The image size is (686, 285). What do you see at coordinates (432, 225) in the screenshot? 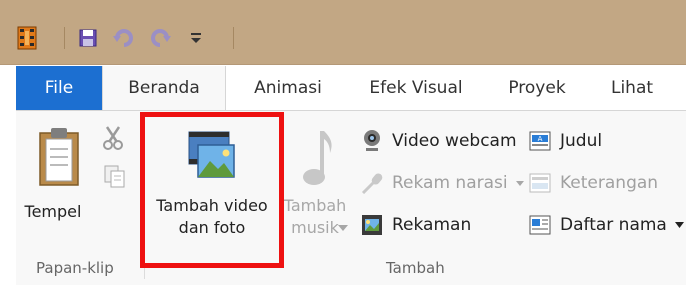
I see `snapshot-label: Rekaman` at bounding box center [432, 225].